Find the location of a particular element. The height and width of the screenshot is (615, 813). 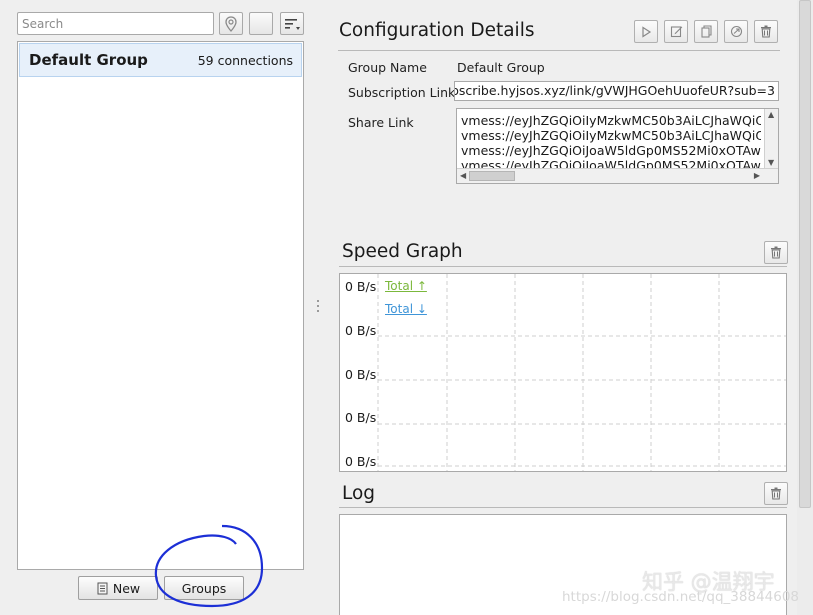

new-button: New is located at coordinates (118, 588).